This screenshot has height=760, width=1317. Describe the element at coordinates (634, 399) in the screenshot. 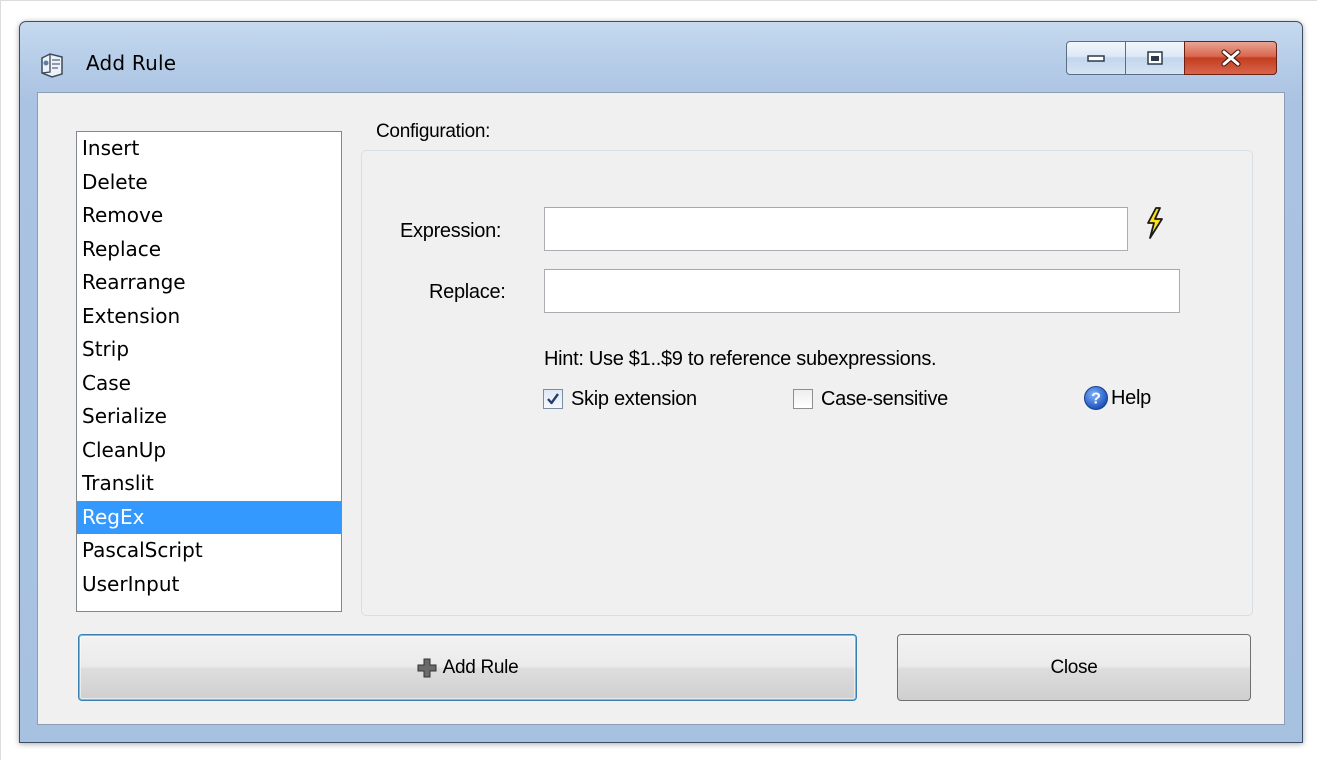

I see `skip-extension-label: Skip extension` at that location.